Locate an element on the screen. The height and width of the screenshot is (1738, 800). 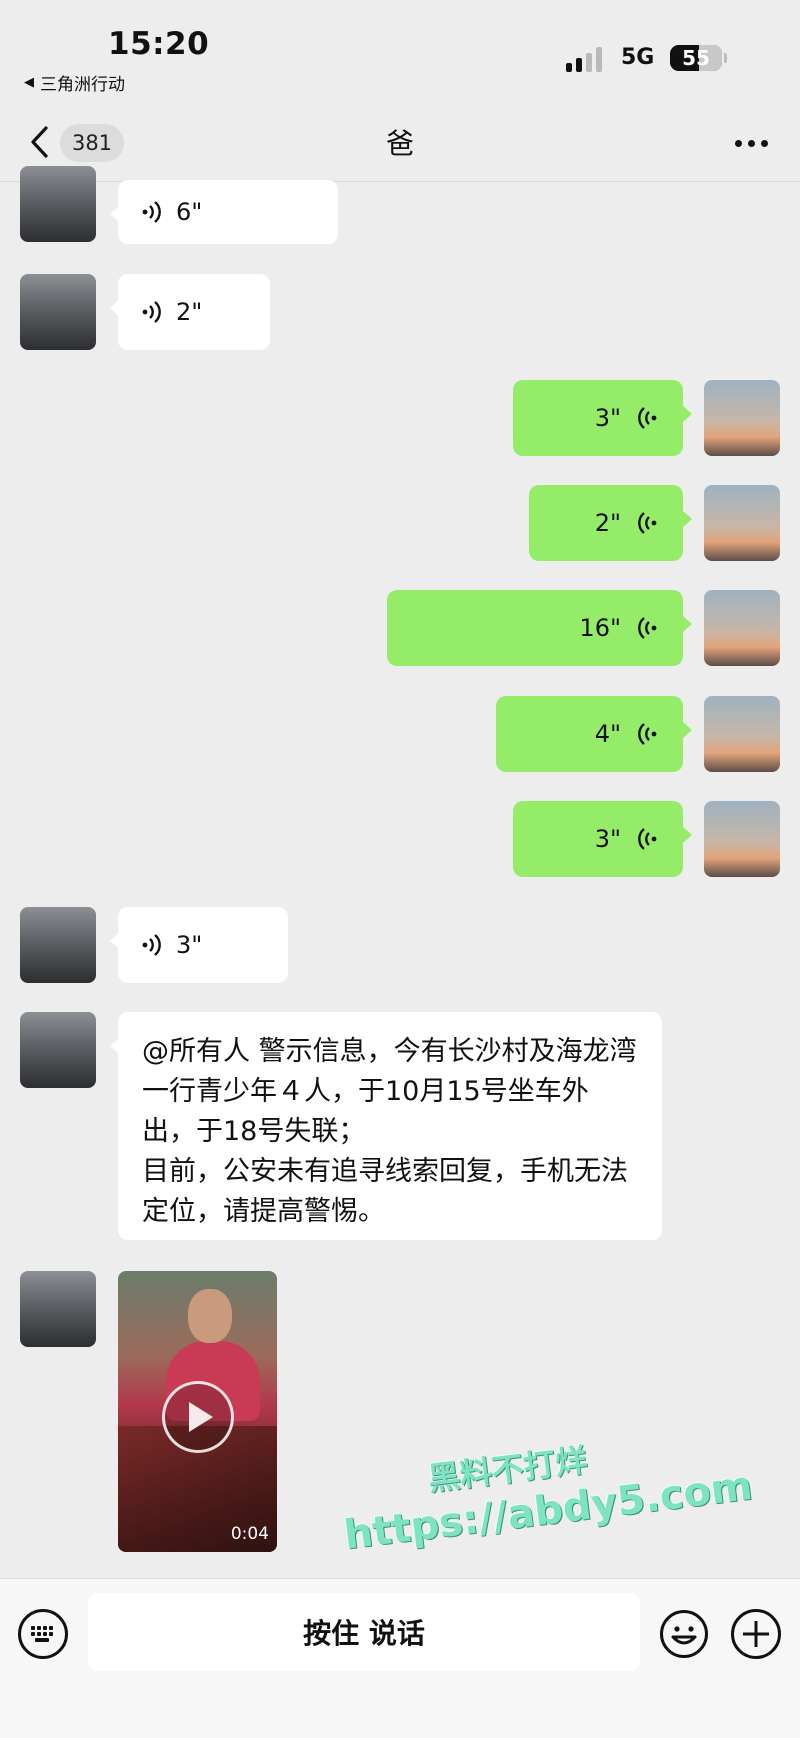
back-triangle-icon: ◀ is located at coordinates (29, 82).